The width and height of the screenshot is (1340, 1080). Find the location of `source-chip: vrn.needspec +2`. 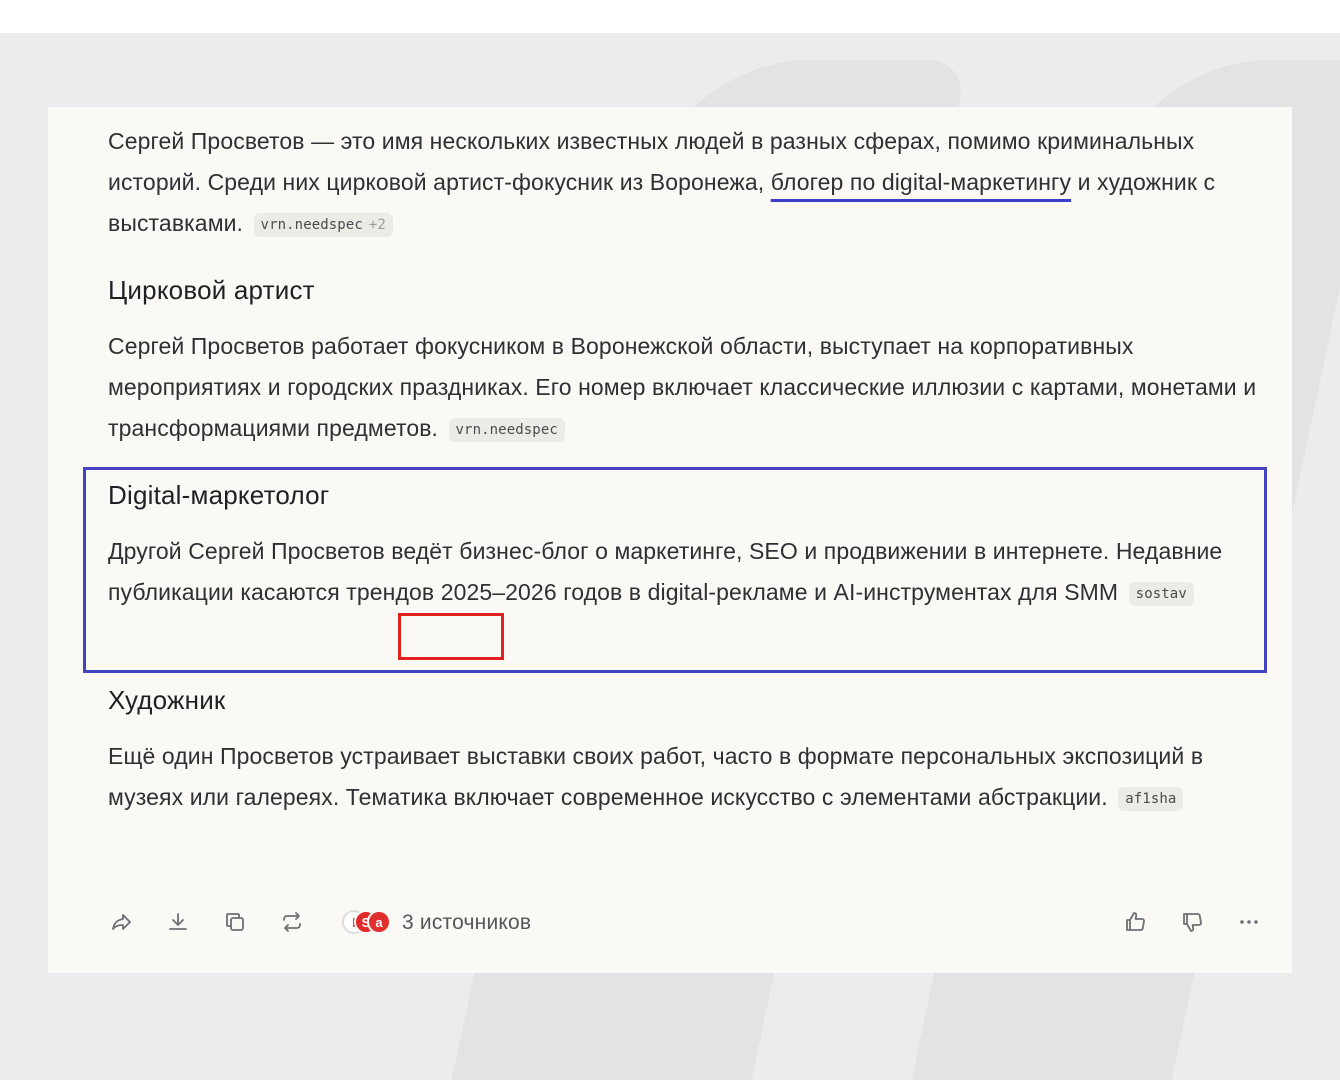

source-chip: vrn.needspec +2 is located at coordinates (323, 225).